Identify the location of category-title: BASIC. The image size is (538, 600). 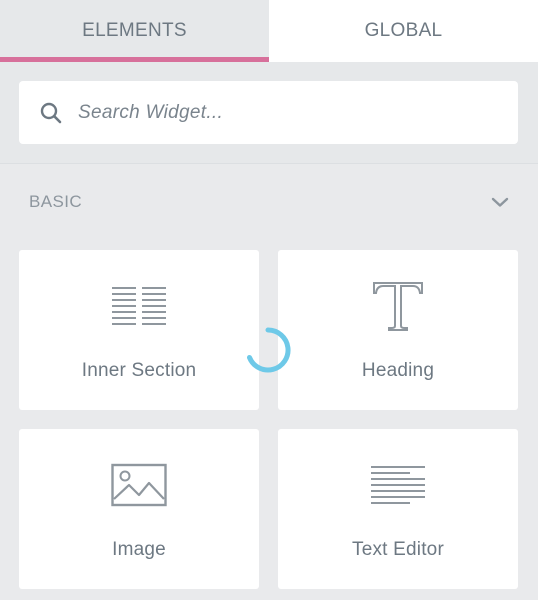
(56, 201).